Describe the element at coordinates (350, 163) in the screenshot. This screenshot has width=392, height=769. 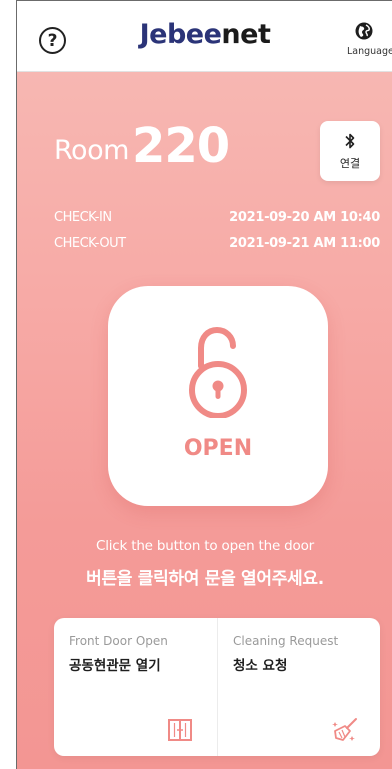
I see `bluetooth-label: 연결` at that location.